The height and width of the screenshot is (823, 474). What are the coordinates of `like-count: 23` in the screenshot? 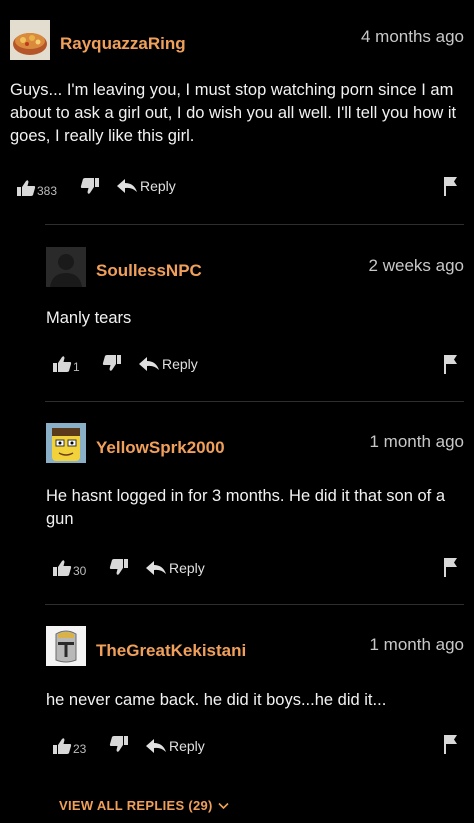 It's located at (80, 749).